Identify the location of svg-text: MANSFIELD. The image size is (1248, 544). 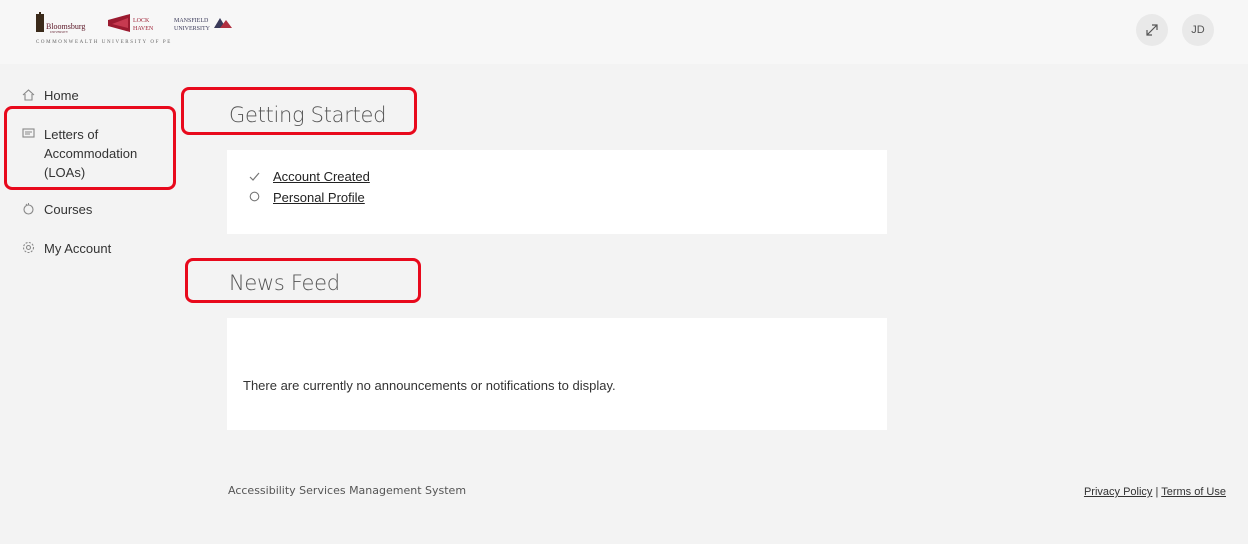
(191, 21).